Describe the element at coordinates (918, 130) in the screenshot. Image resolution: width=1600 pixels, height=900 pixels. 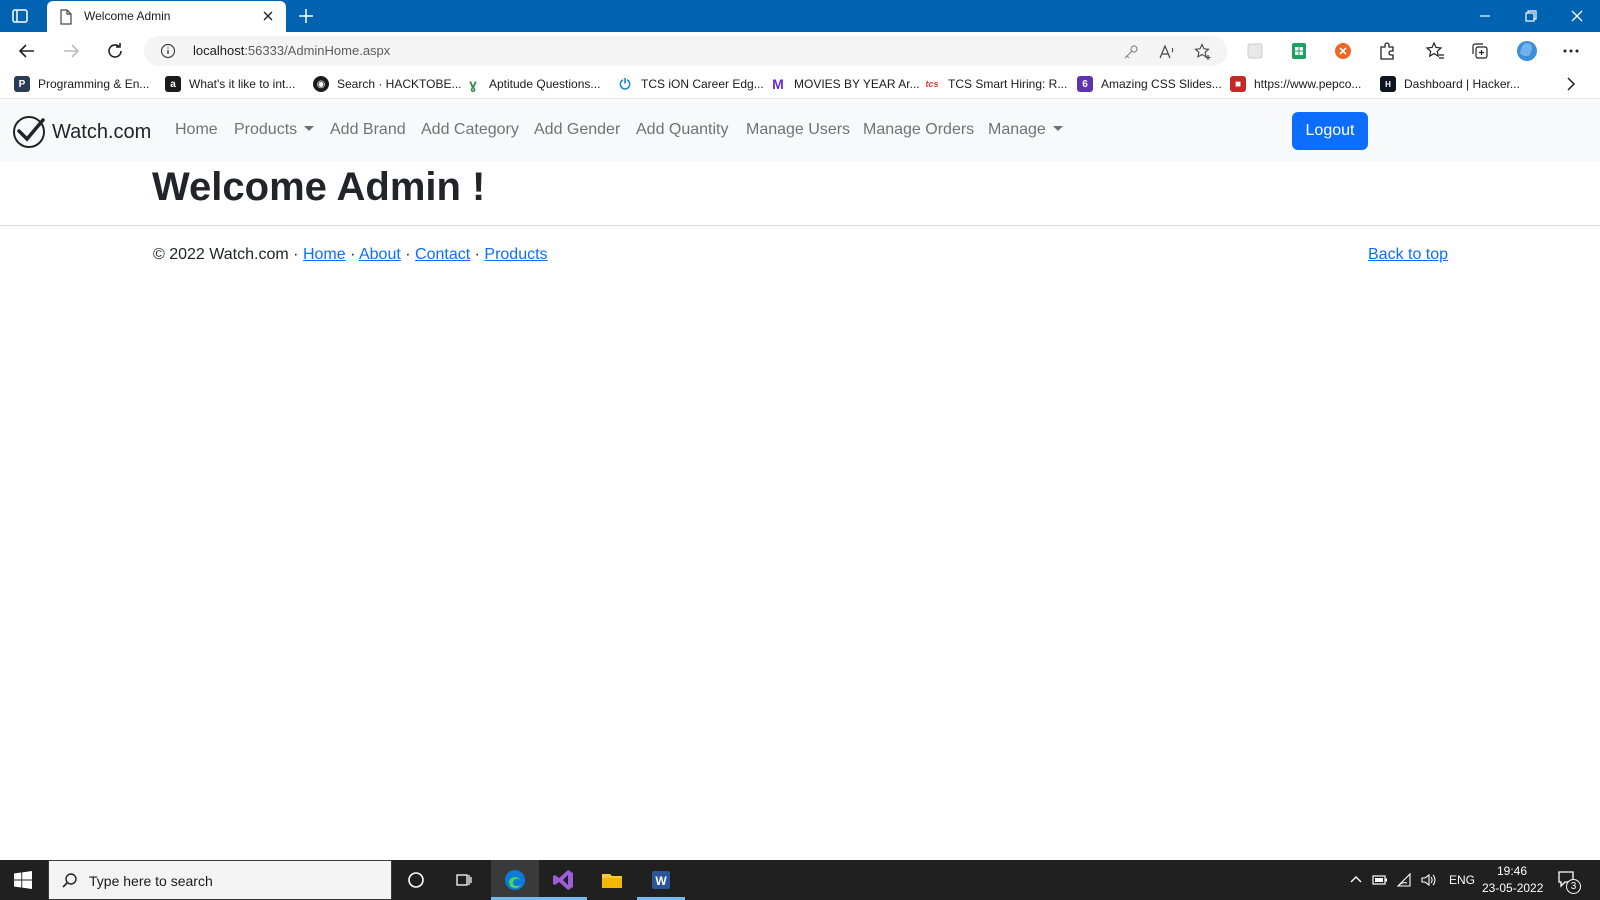
I see `nav-manage-orders: Manage Orders` at that location.